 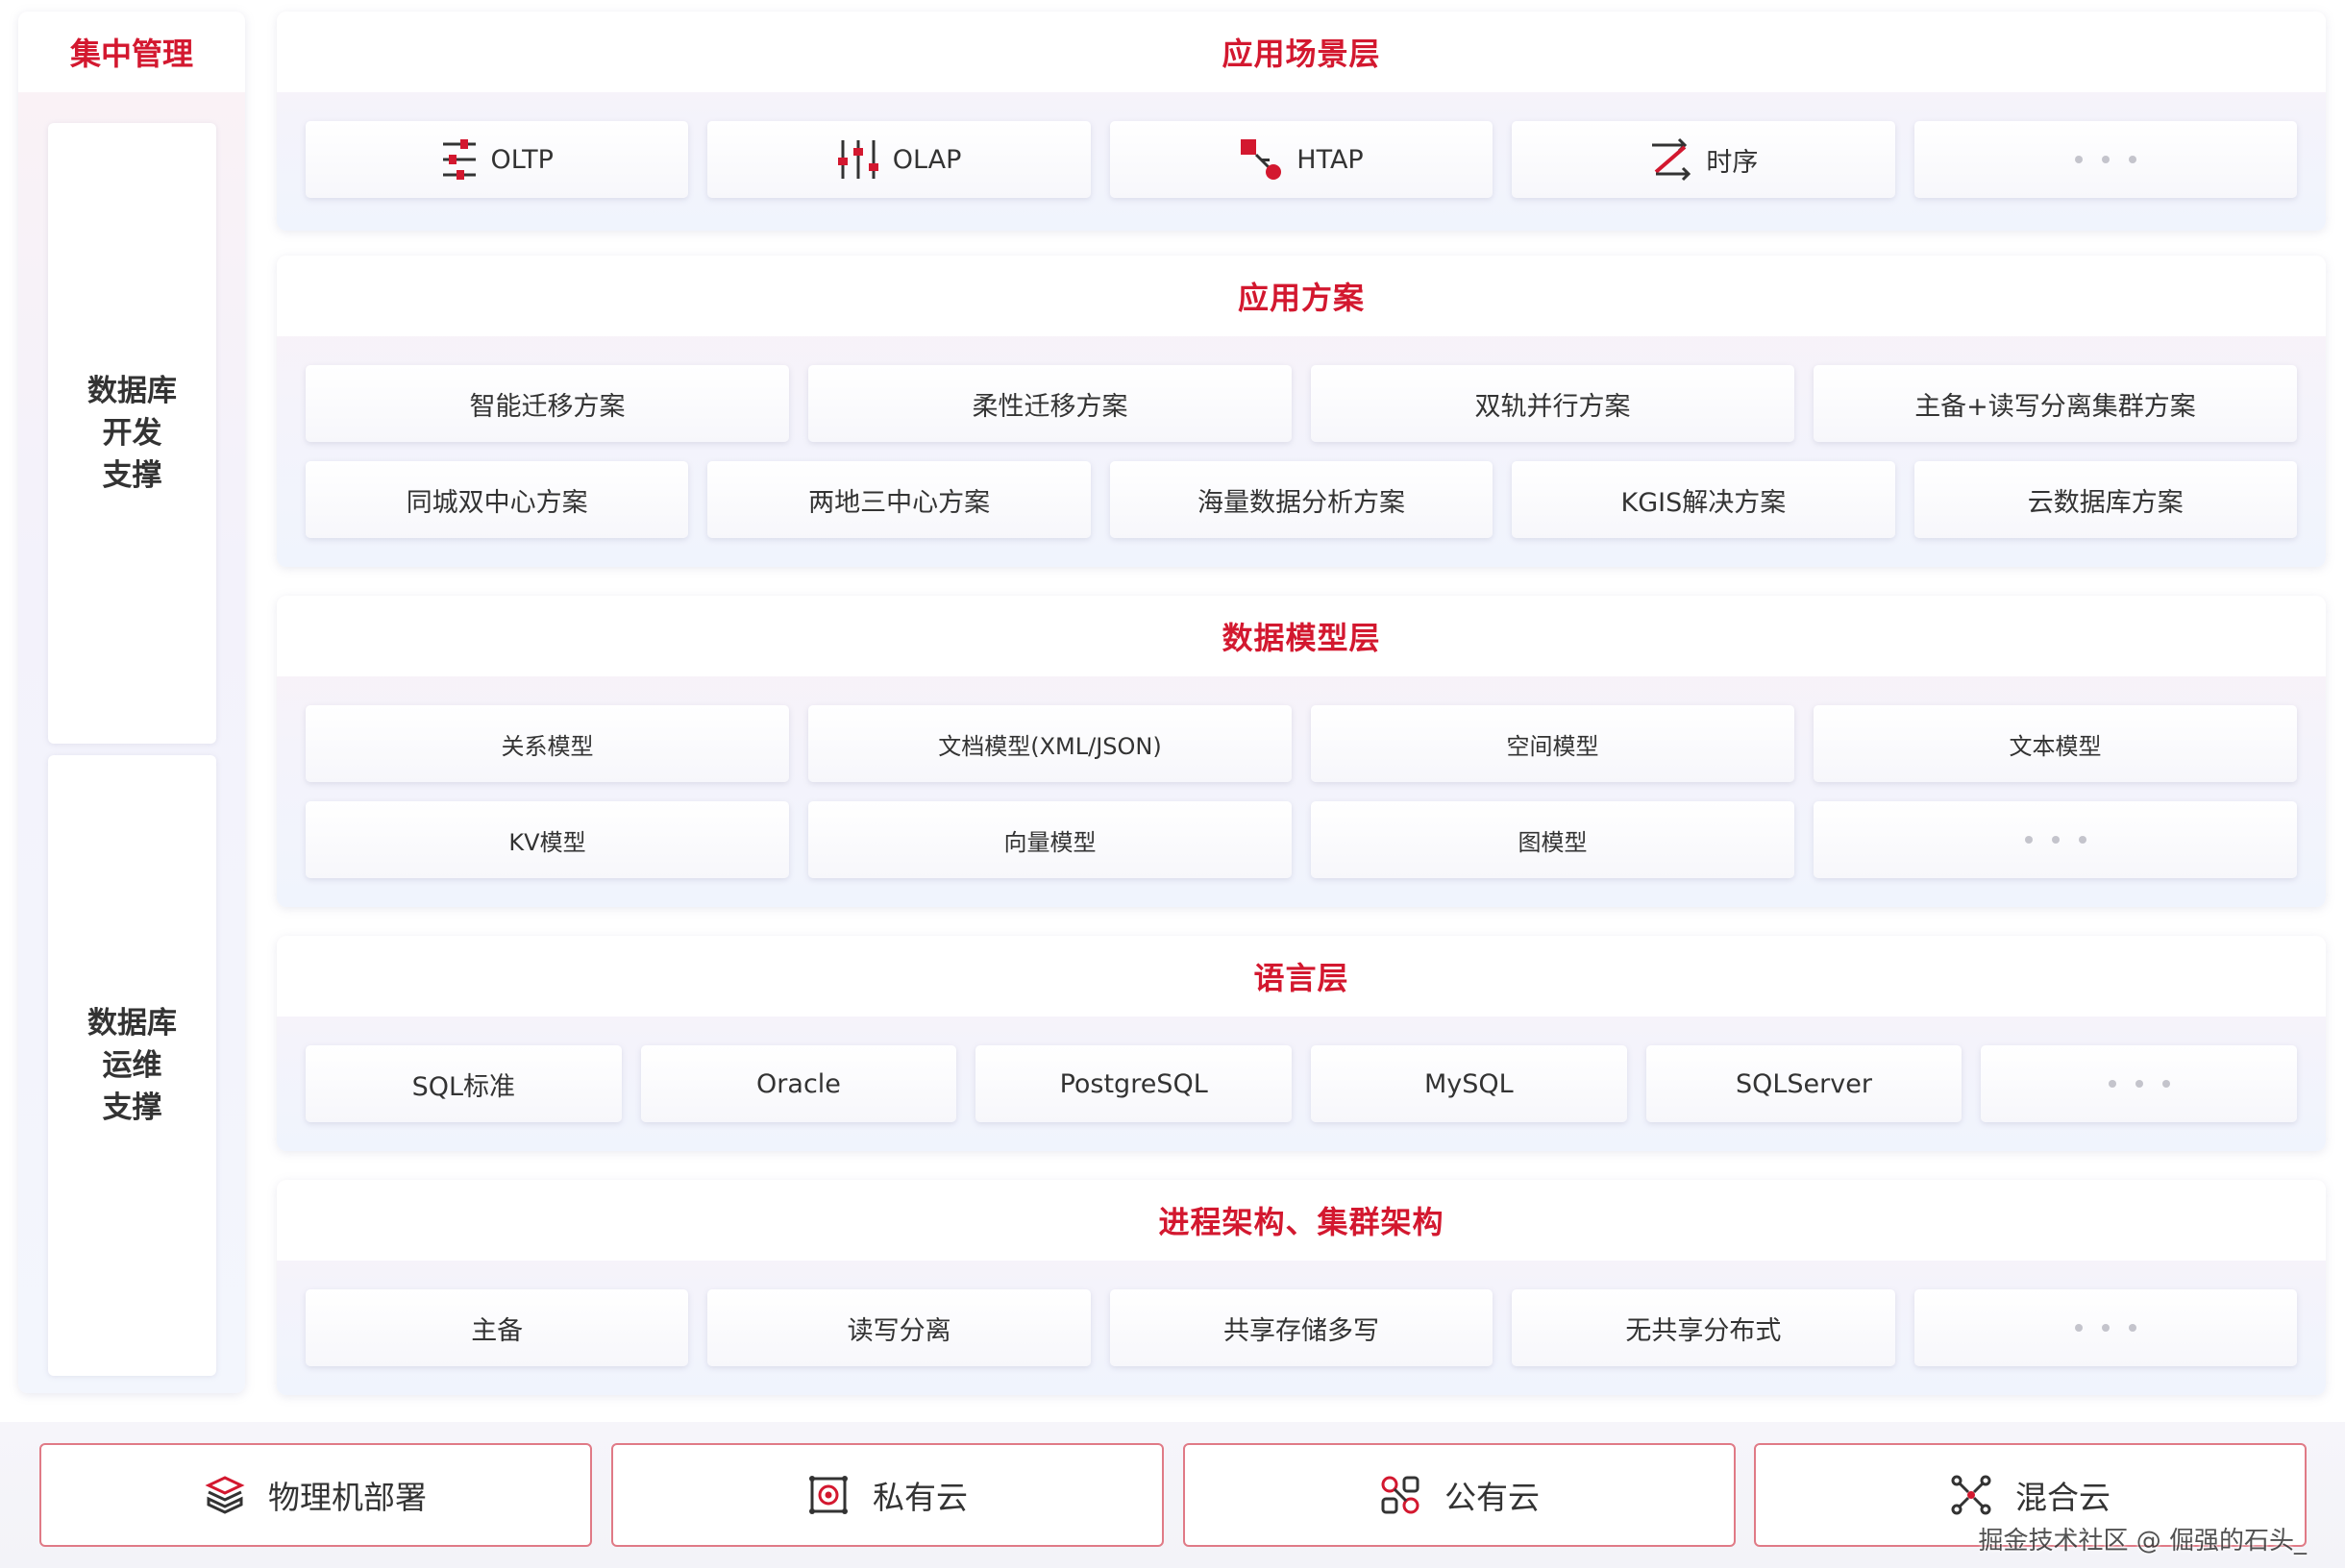 I want to click on item-mysql: MySQL, so click(x=1469, y=1083).